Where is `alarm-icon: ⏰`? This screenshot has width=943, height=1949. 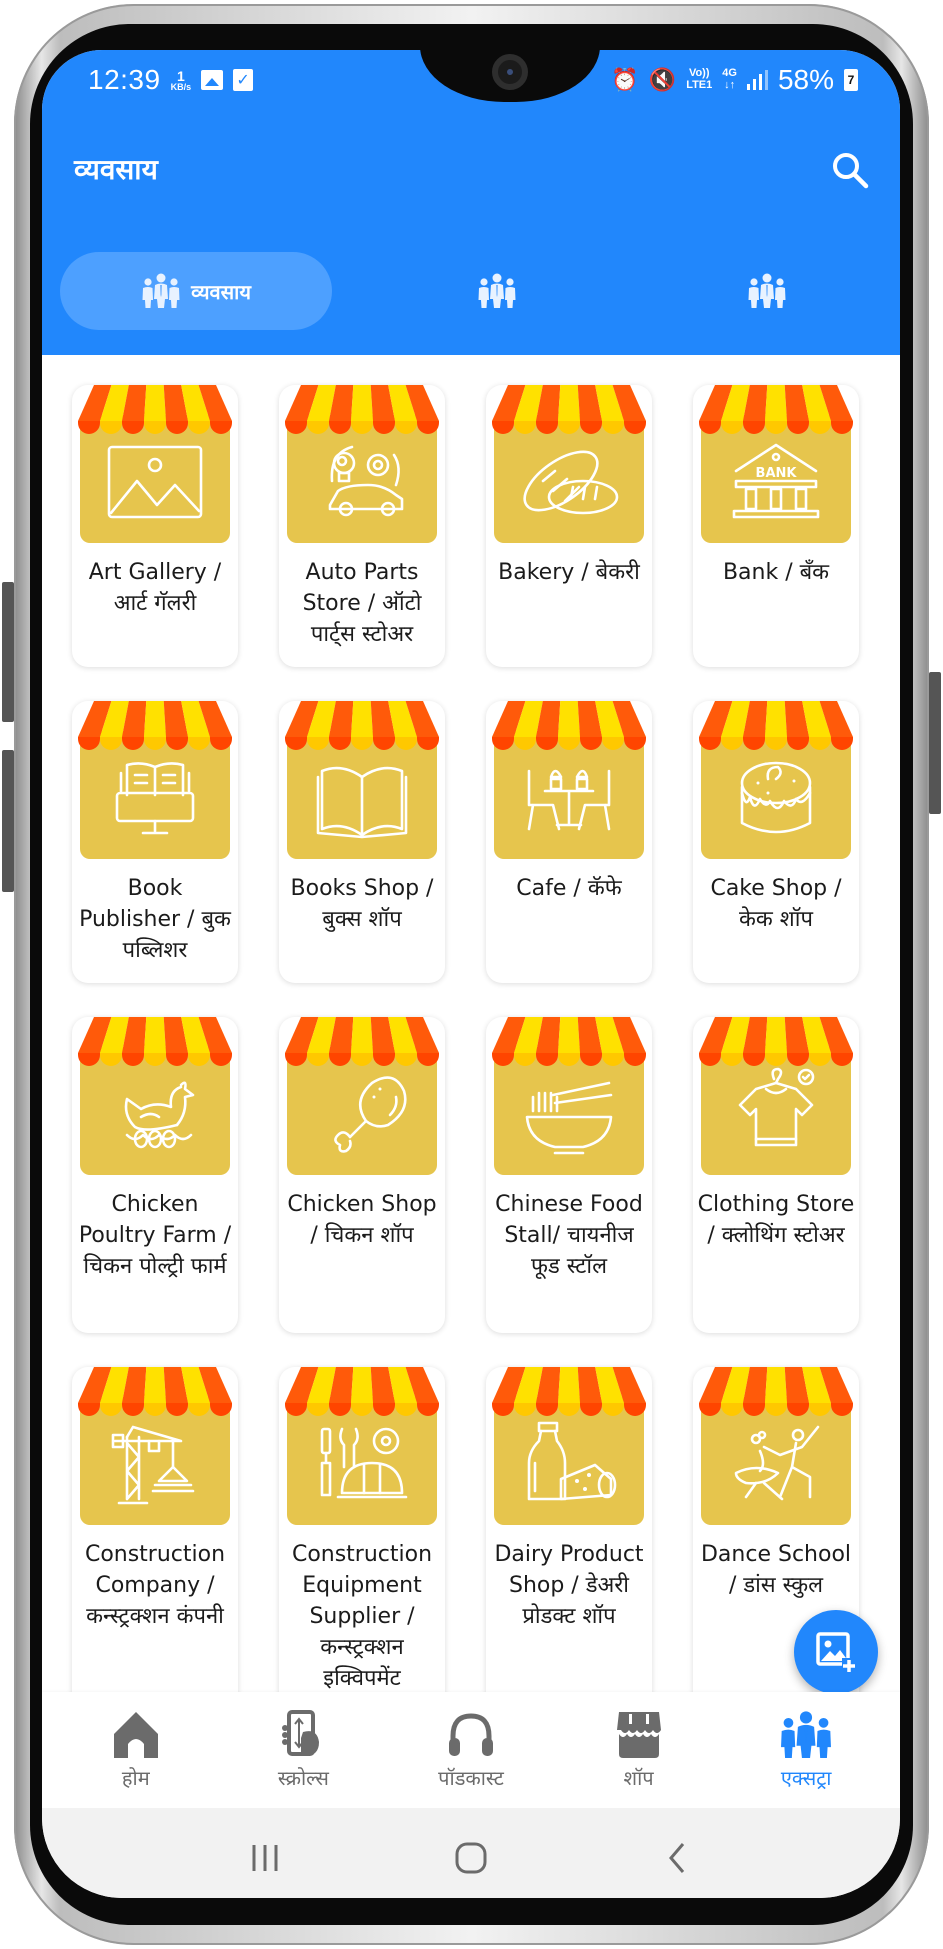
alarm-icon: ⏰ is located at coordinates (625, 79).